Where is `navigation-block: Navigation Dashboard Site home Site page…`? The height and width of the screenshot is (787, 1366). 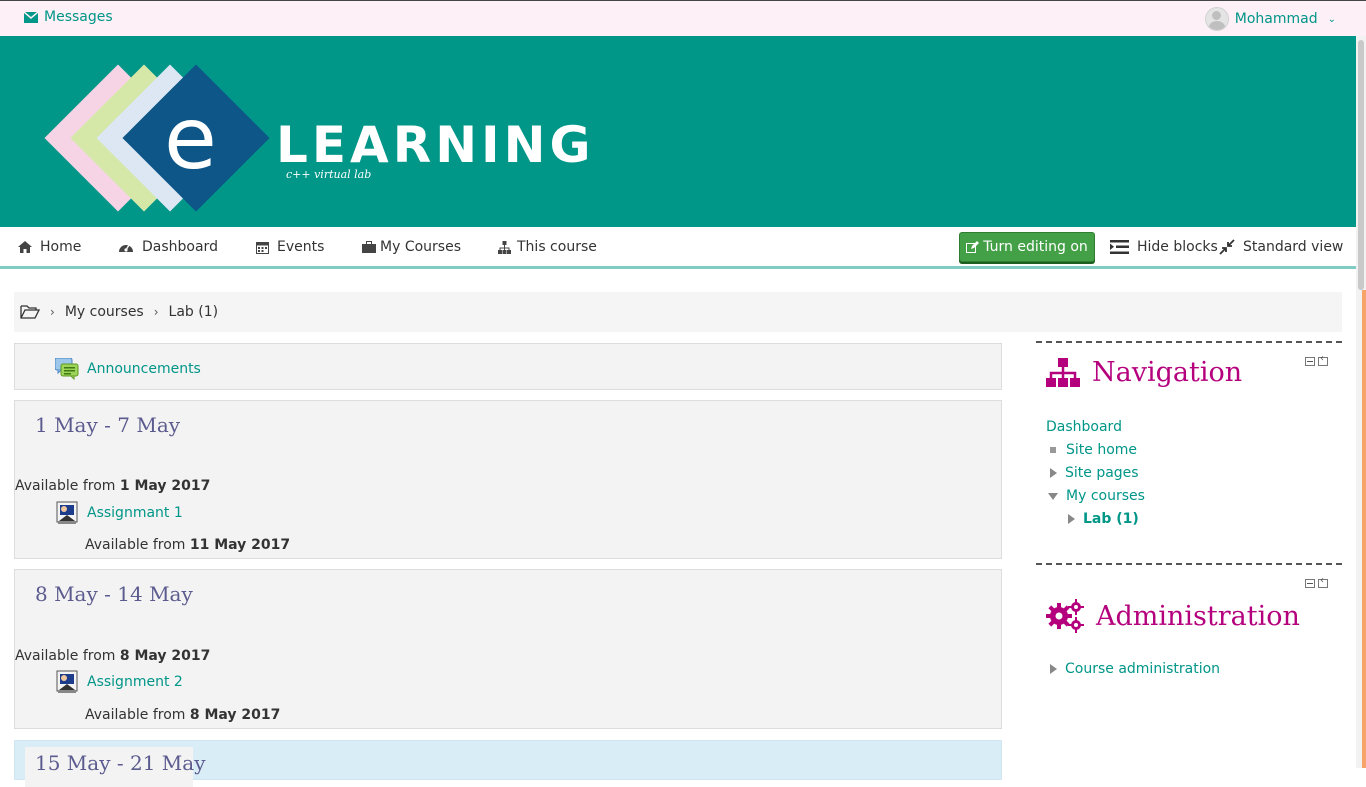
navigation-block: Navigation Dashboard Site home Site page… is located at coordinates (1189, 452).